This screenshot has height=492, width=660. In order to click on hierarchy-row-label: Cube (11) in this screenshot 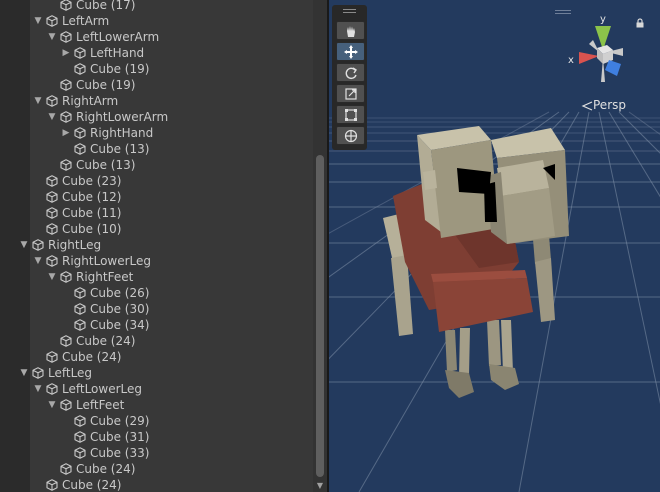, I will do `click(92, 213)`.